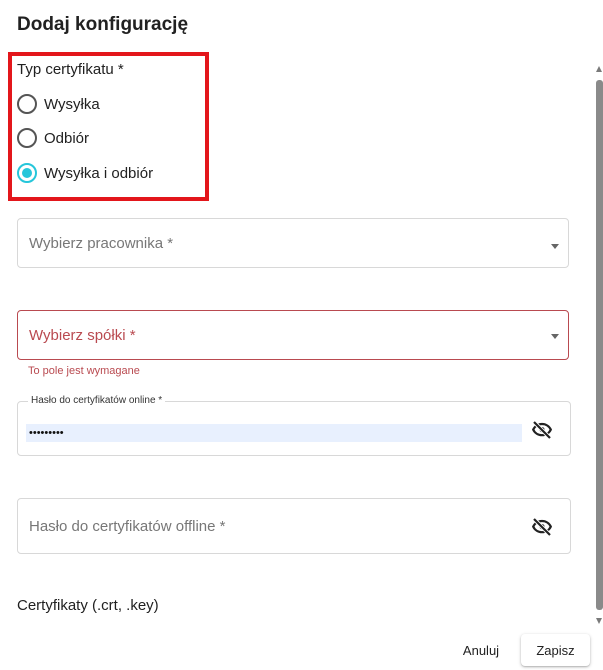 This screenshot has width=603, height=670. Describe the element at coordinates (99, 173) in the screenshot. I see `radio-label: Wysyłka i odbiór` at that location.